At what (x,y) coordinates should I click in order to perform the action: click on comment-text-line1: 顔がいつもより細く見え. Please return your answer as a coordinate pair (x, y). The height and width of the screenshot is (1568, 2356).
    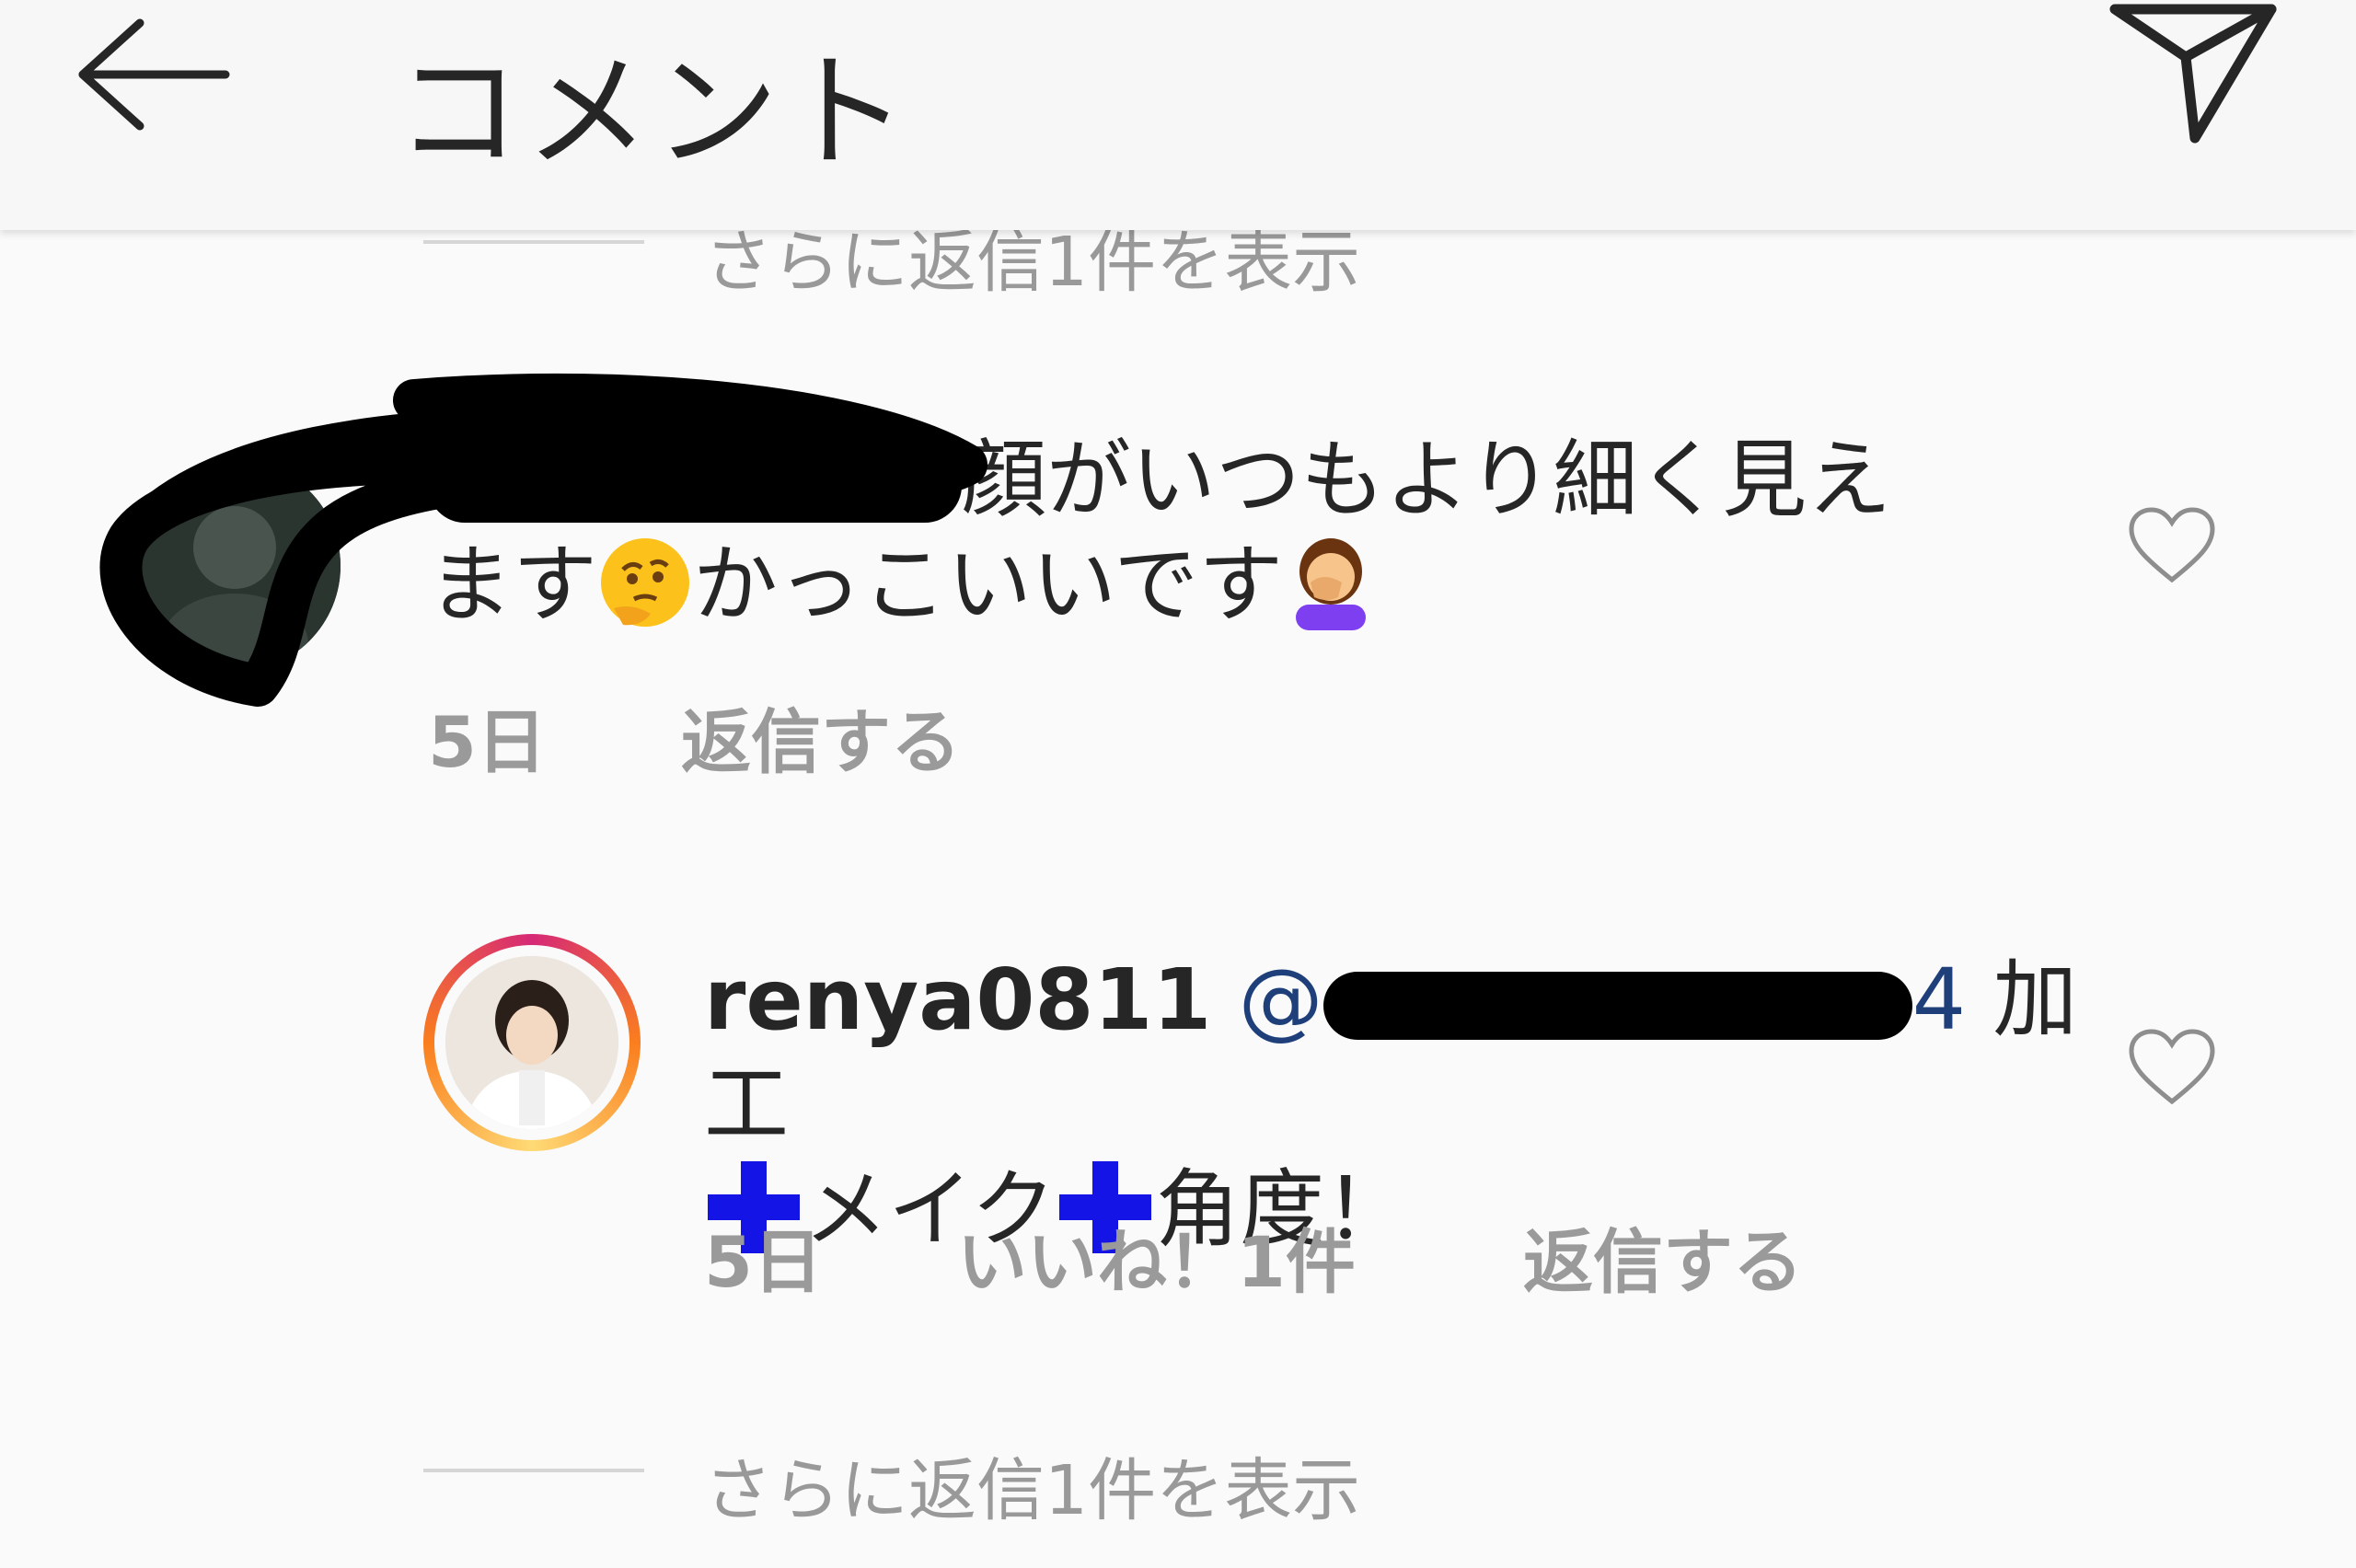
    Looking at the image, I should click on (1427, 480).